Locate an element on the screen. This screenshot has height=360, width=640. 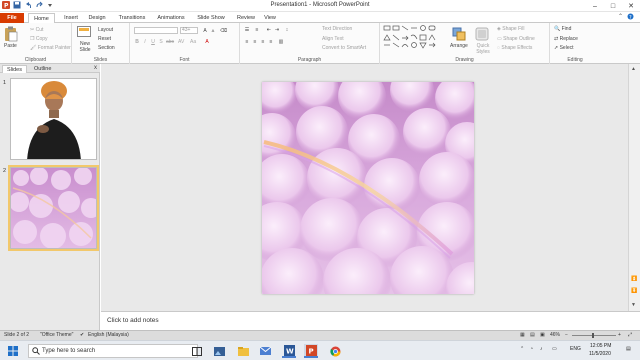
tab-slide-show: Slide Show is located at coordinates (211, 18).